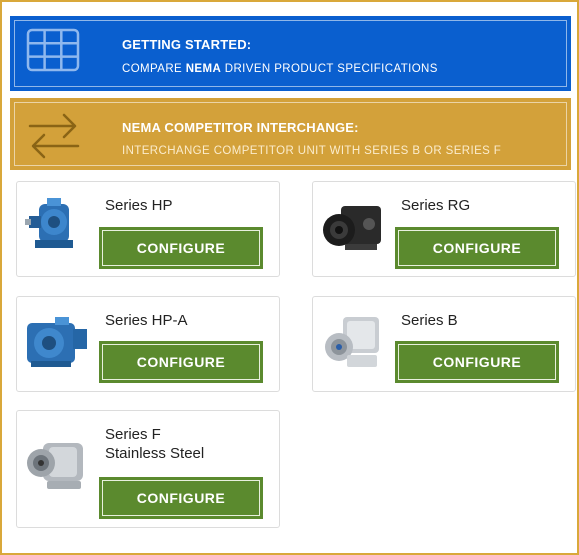  I want to click on product-card-series-rg: Series RG CONFIGURE, so click(444, 229).